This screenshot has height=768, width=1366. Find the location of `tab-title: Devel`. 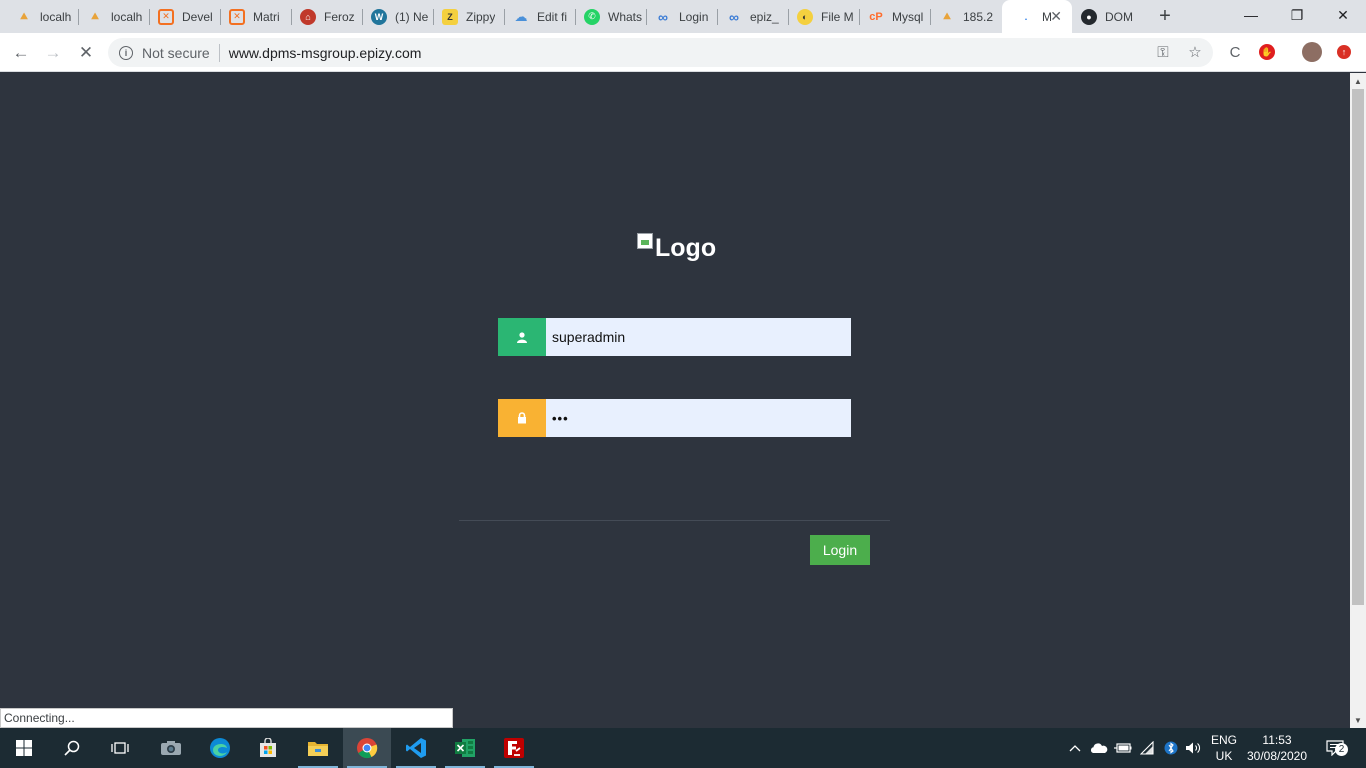

tab-title: Devel is located at coordinates (197, 16).